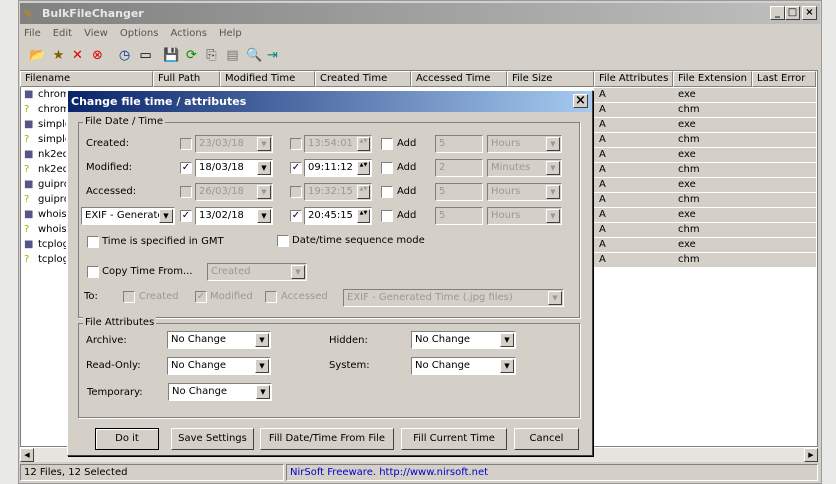 The image size is (836, 484). I want to click on fill-current-time-button: Fill Current Time, so click(454, 439).